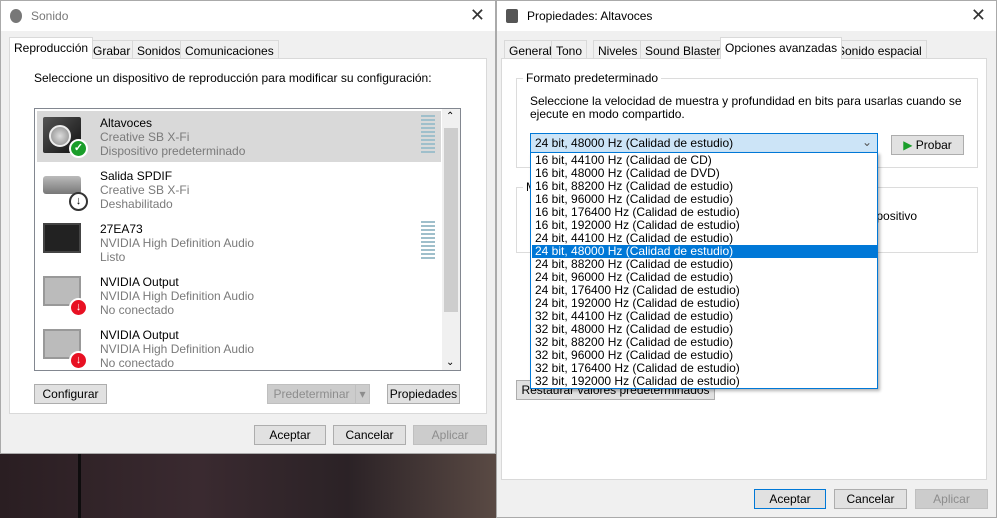 The width and height of the screenshot is (997, 518). What do you see at coordinates (879, 49) in the screenshot?
I see `tab-sonido-espacial: Sonido espacial` at bounding box center [879, 49].